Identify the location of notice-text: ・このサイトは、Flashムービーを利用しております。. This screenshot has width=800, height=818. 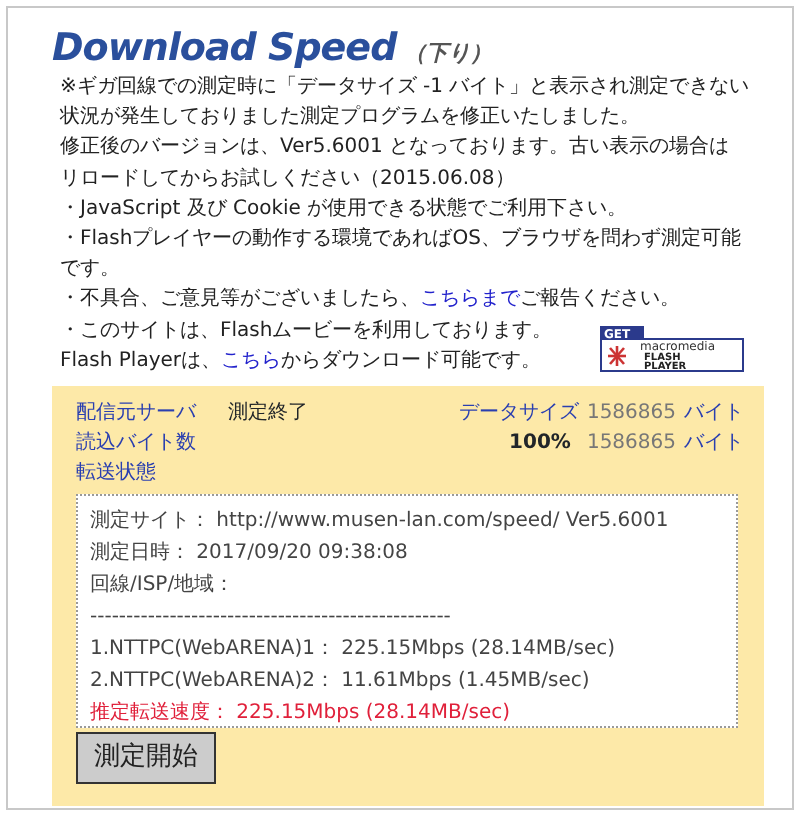
(305, 331).